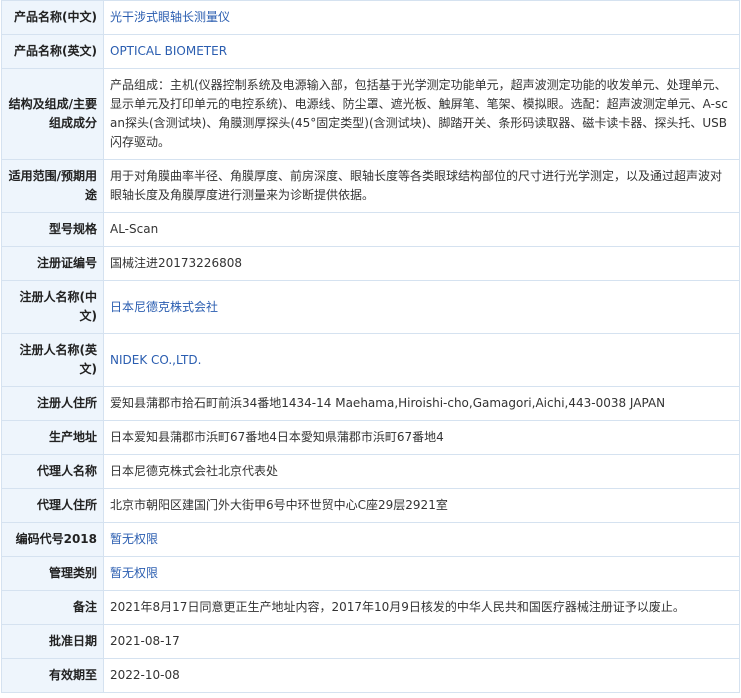 The height and width of the screenshot is (698, 741). What do you see at coordinates (421, 573) in the screenshot?
I see `management-category-no-permission-link: 暂无权限` at bounding box center [421, 573].